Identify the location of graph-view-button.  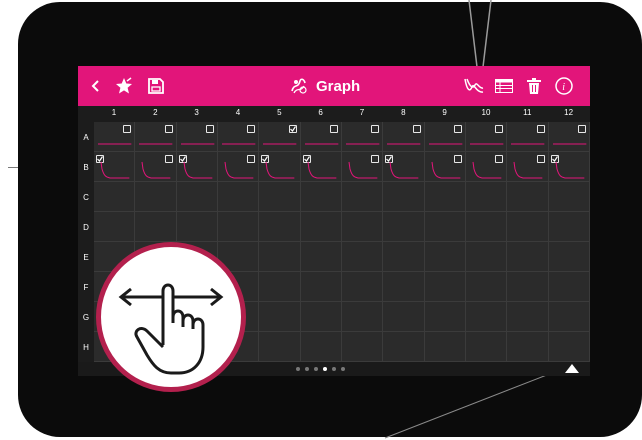
(474, 86).